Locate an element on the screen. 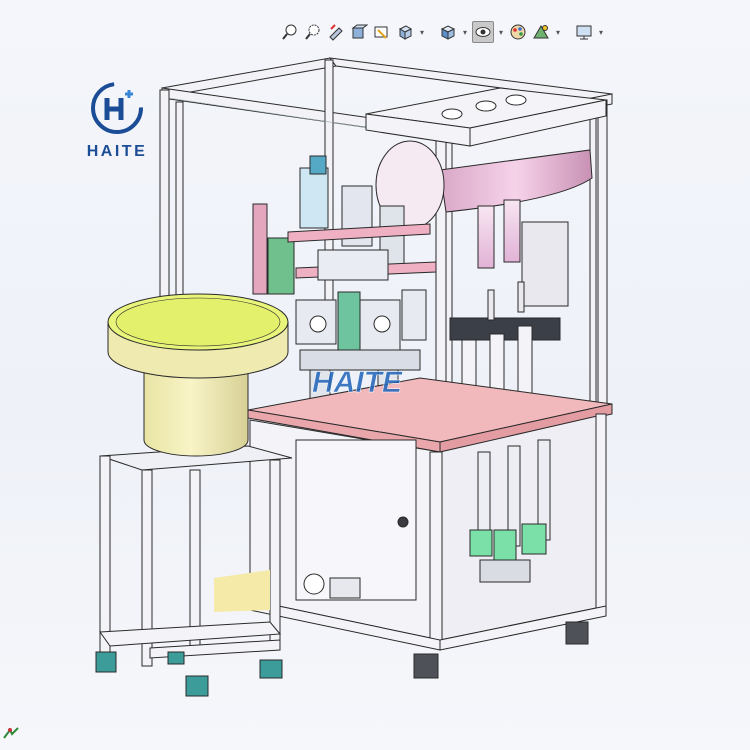 The image size is (750, 750). apply-scene-button is located at coordinates (541, 32).